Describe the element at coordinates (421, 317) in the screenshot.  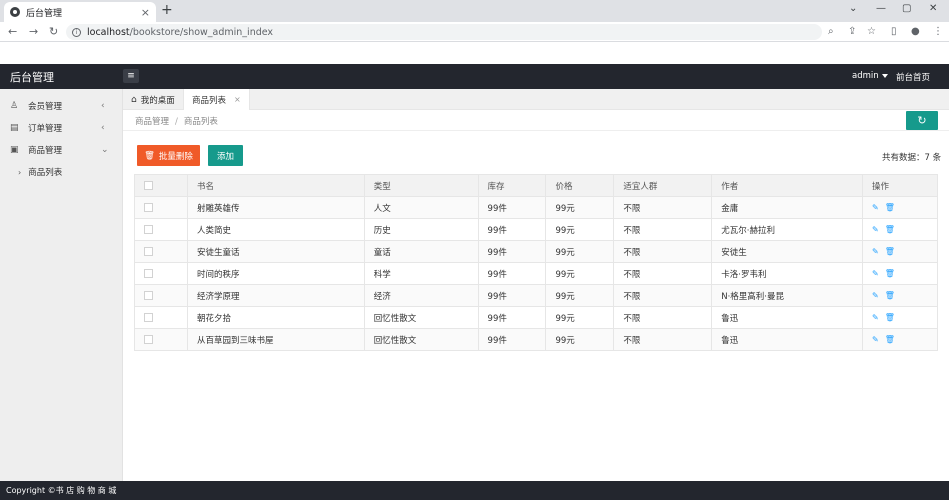
I see `cell-type: 回忆性散文` at that location.